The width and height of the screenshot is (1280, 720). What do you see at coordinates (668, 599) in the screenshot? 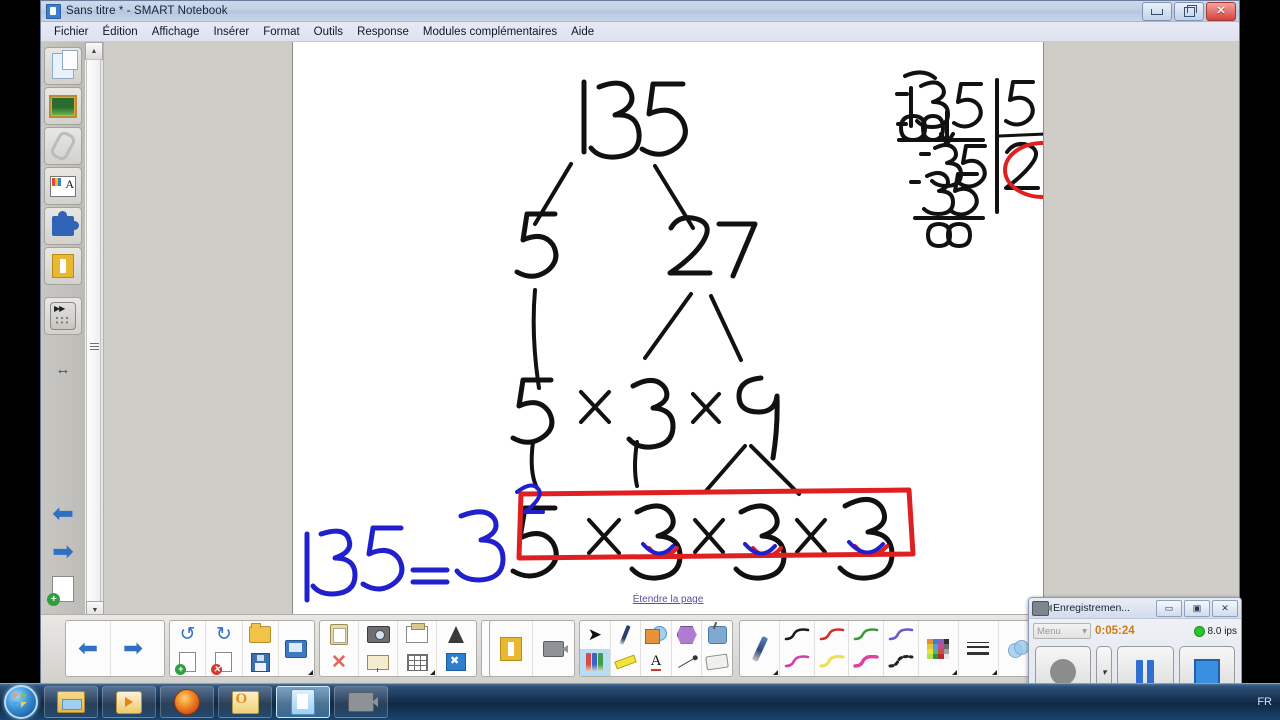
I see `extend-page-link: Étendre la page` at bounding box center [668, 599].